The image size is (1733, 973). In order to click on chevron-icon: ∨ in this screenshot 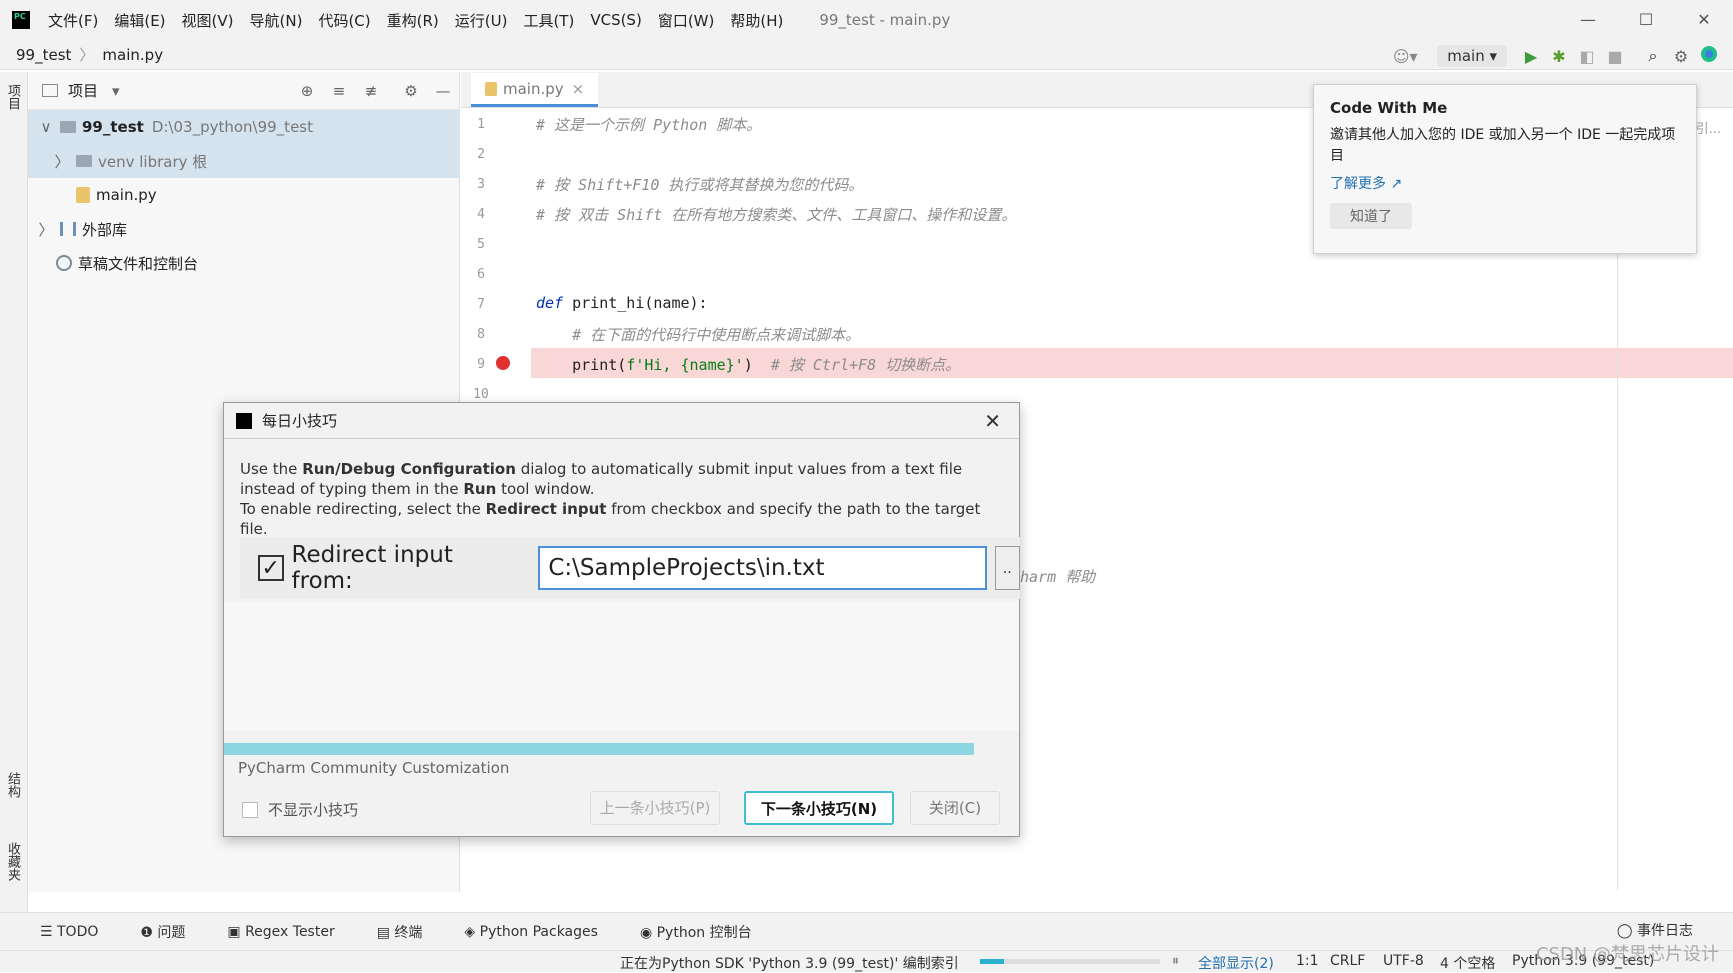, I will do `click(46, 127)`.